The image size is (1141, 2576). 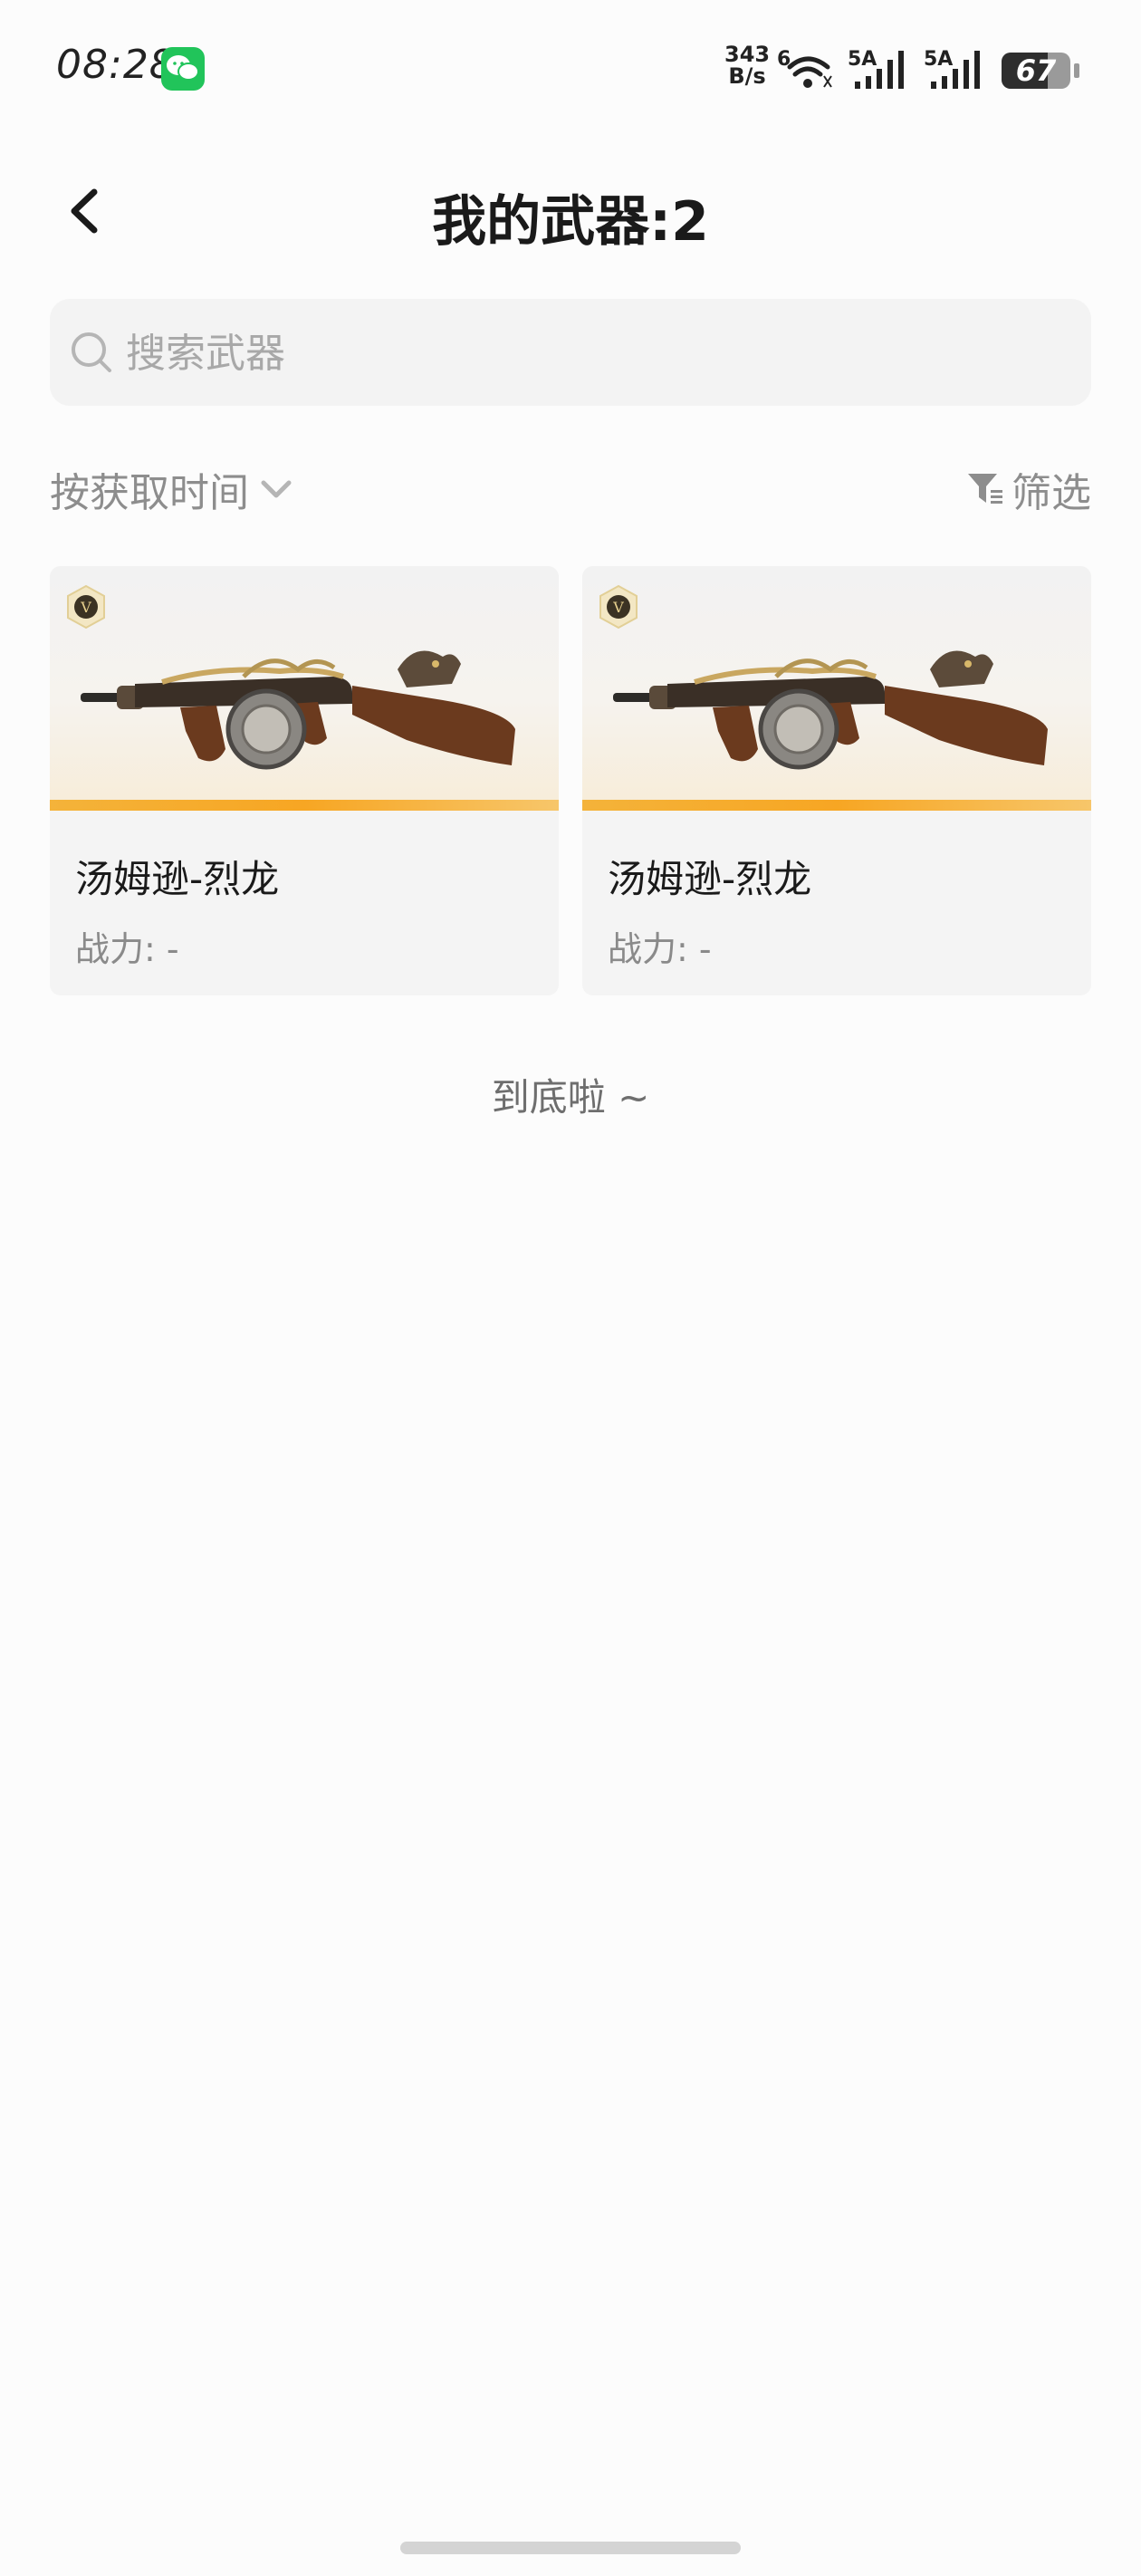 What do you see at coordinates (570, 2548) in the screenshot?
I see `home-indicator` at bounding box center [570, 2548].